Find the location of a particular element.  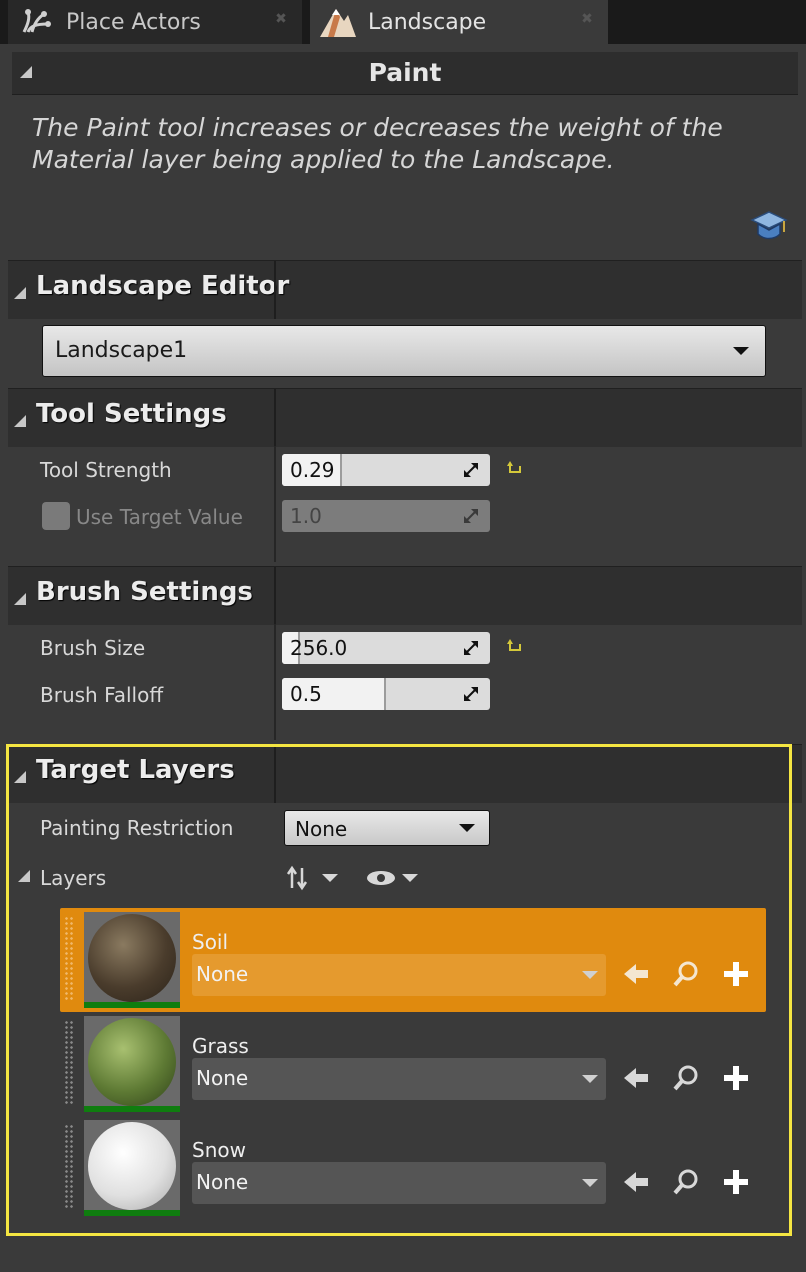

tool-strength-value: 0.29 is located at coordinates (312, 470).